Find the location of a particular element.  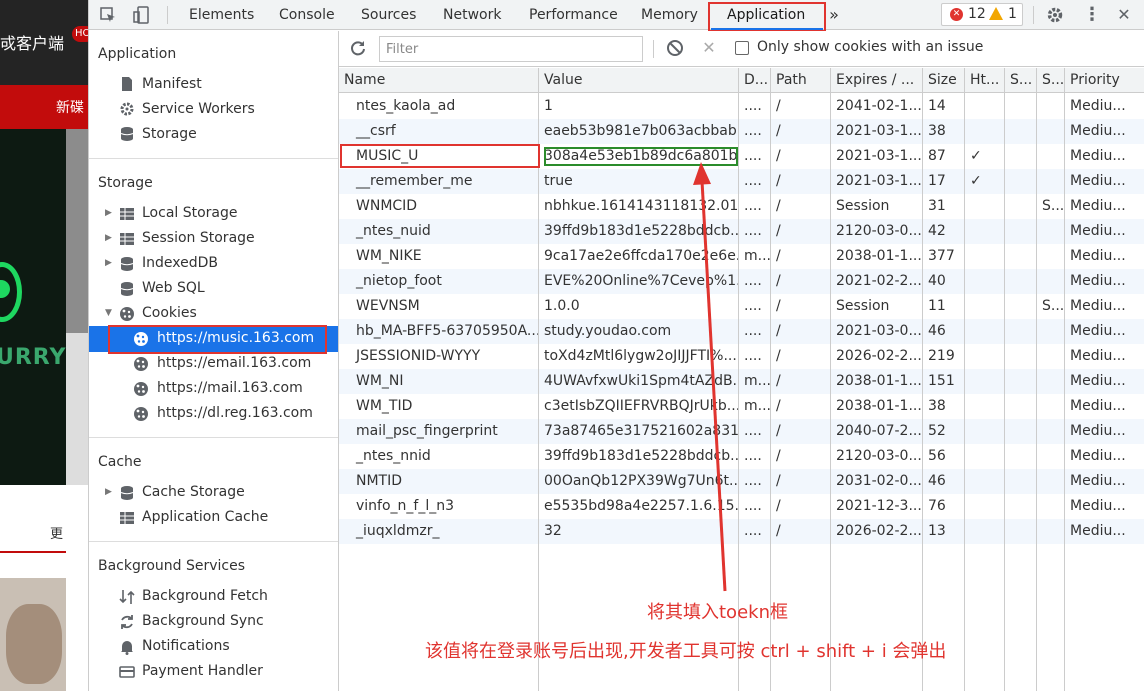

cell-size: 13 is located at coordinates (937, 531).